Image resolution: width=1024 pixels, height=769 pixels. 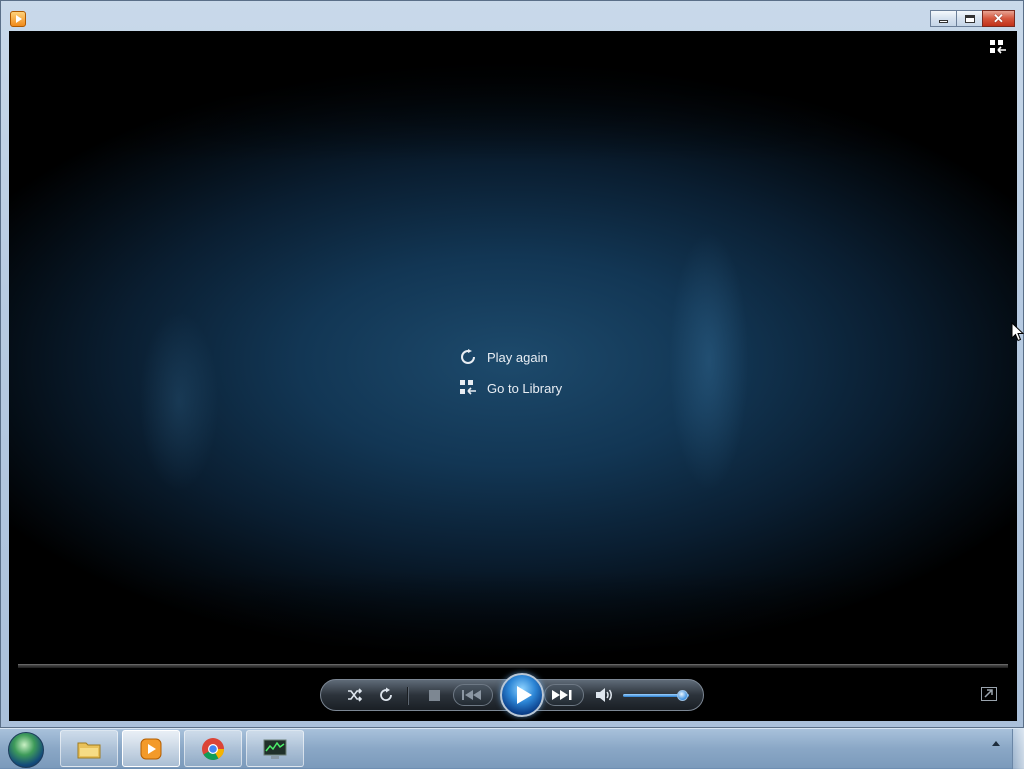 I want to click on show-hidden-icons-arrow, so click(x=996, y=743).